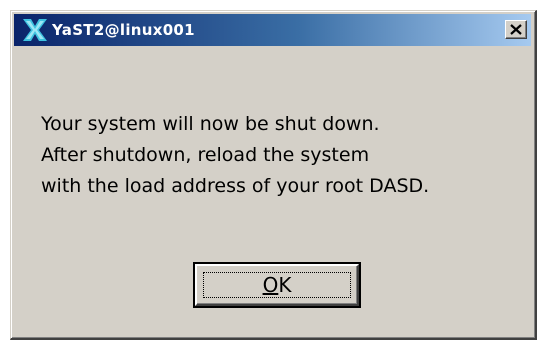 The image size is (539, 342). Describe the element at coordinates (285, 285) in the screenshot. I see `ok-label-rest: K` at that location.